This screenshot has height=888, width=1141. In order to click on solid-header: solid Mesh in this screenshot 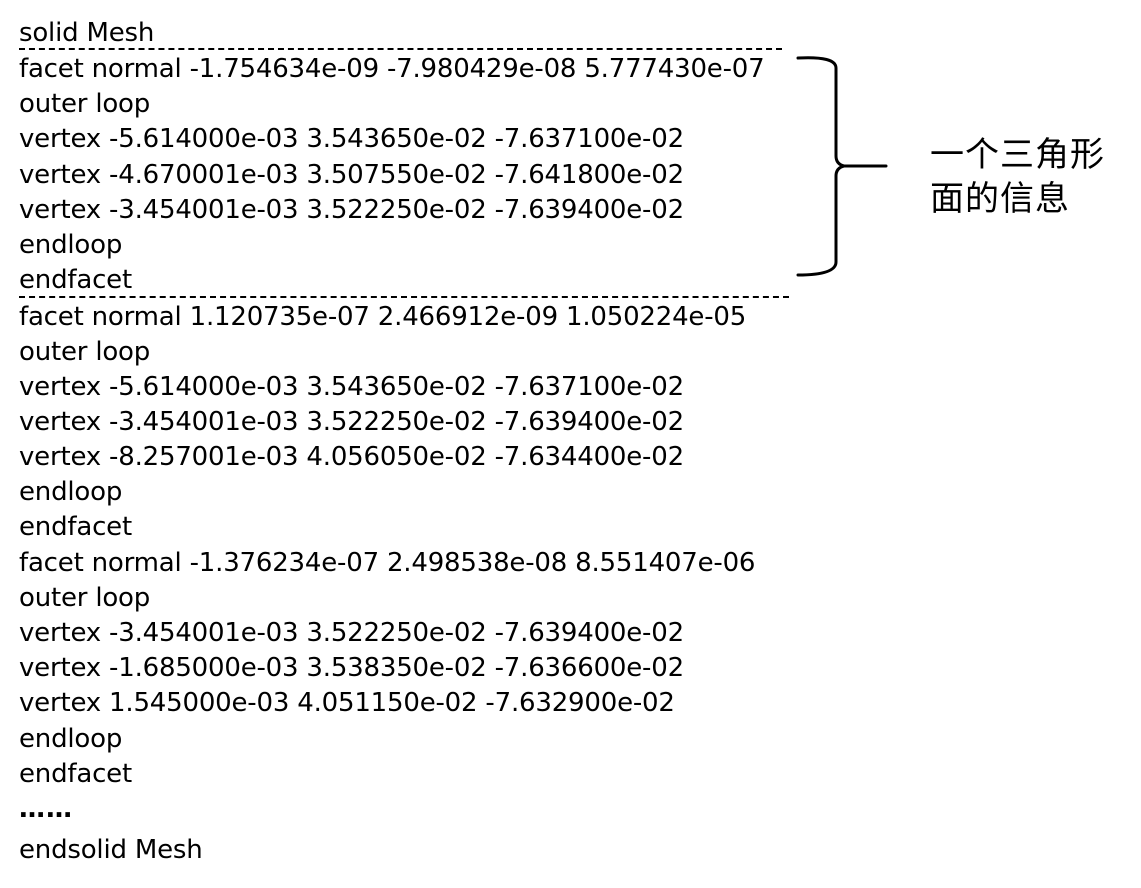, I will do `click(87, 33)`.